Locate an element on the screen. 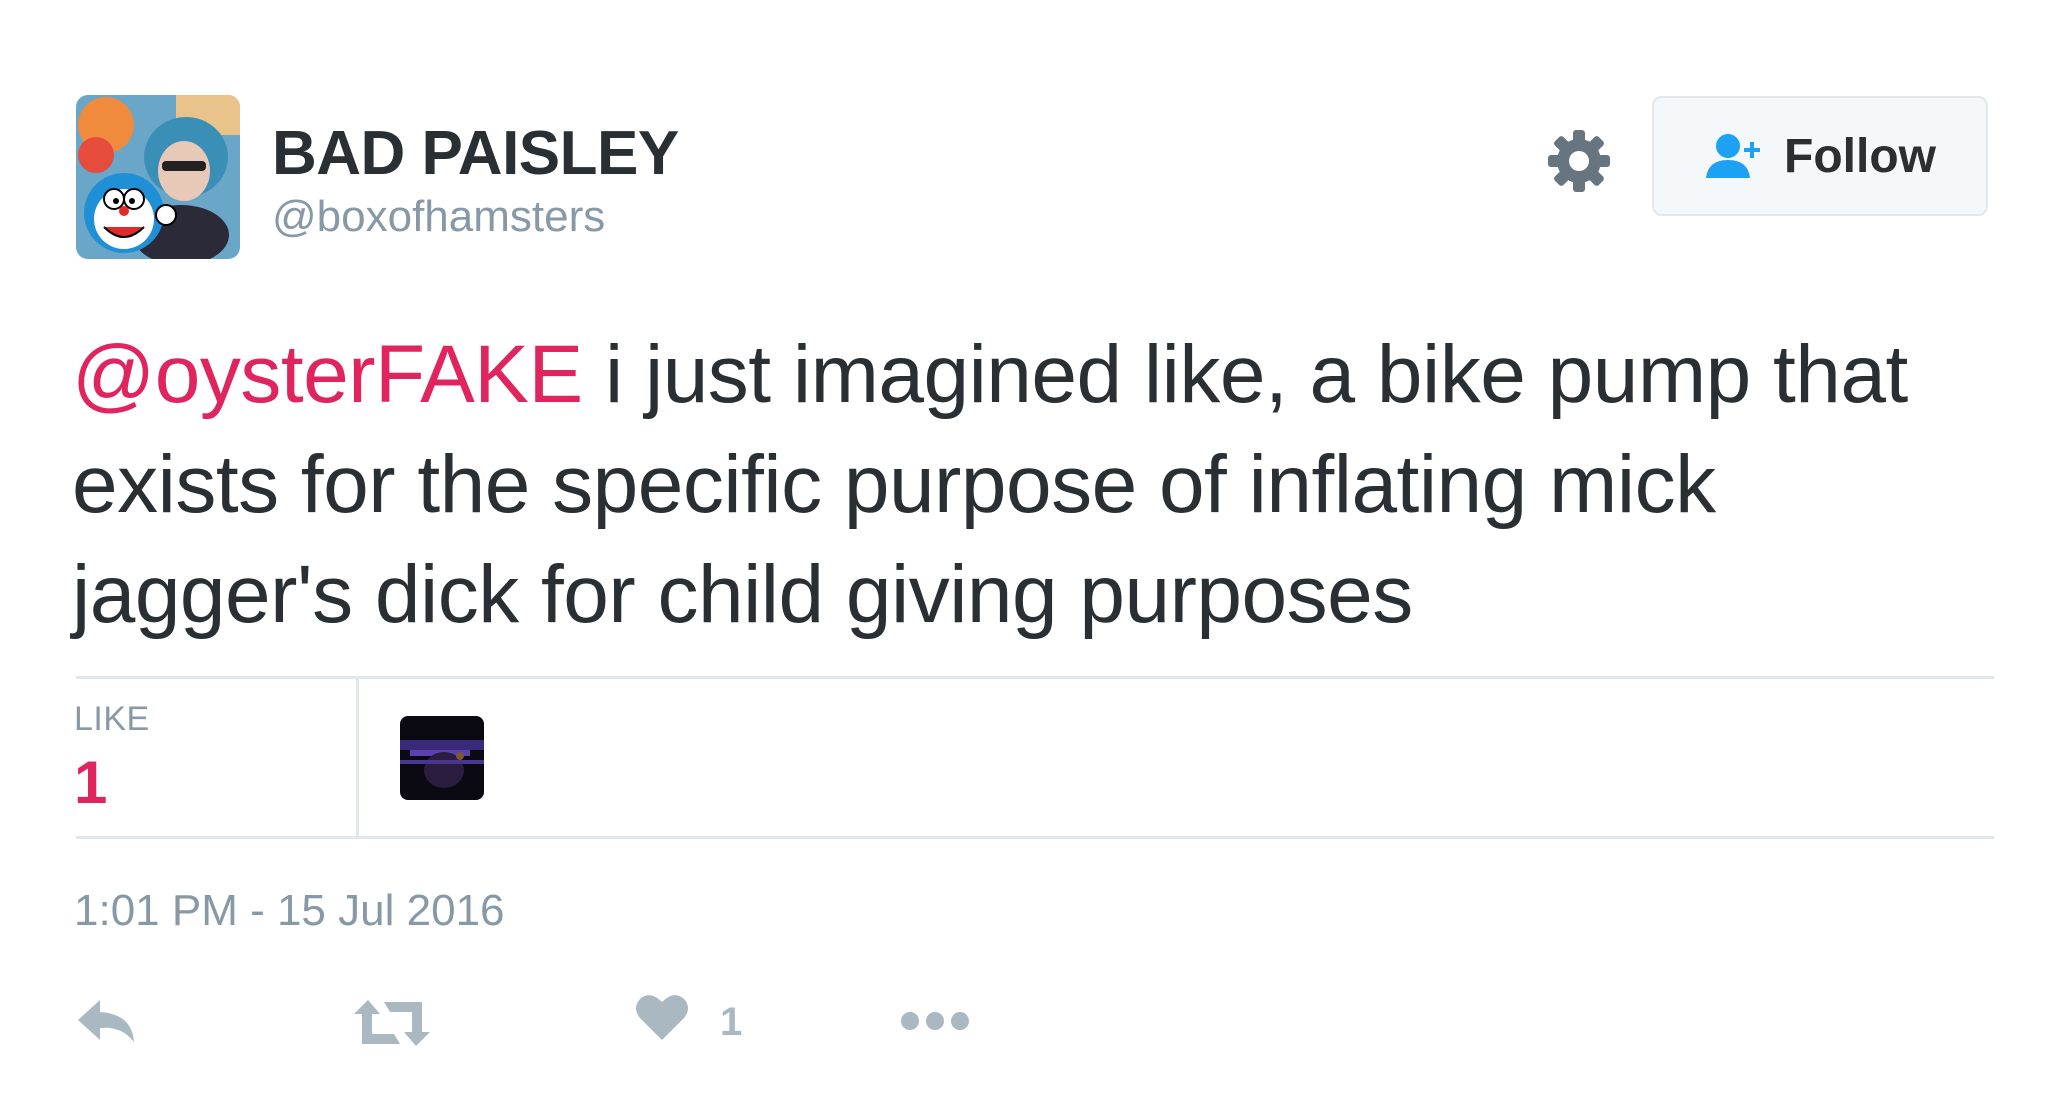  tweet-timestamp: 1:01 PM - 15 Jul 2016 is located at coordinates (289, 911).